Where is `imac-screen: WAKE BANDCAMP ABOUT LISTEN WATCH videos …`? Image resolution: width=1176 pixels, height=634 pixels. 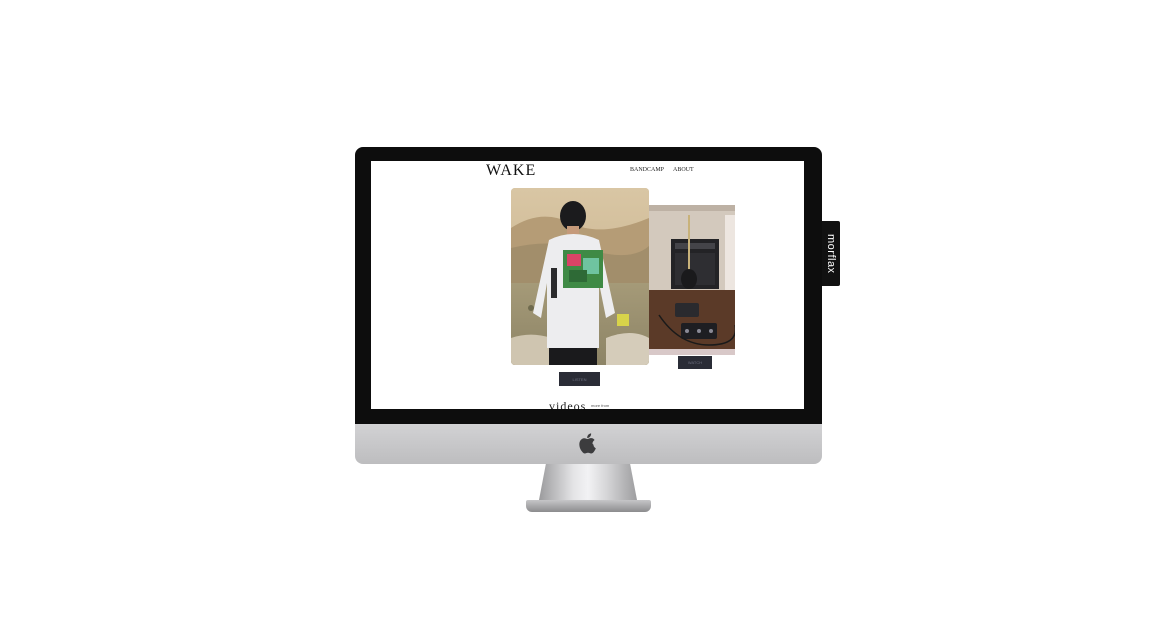 imac-screen: WAKE BANDCAMP ABOUT LISTEN WATCH videos … is located at coordinates (587, 285).